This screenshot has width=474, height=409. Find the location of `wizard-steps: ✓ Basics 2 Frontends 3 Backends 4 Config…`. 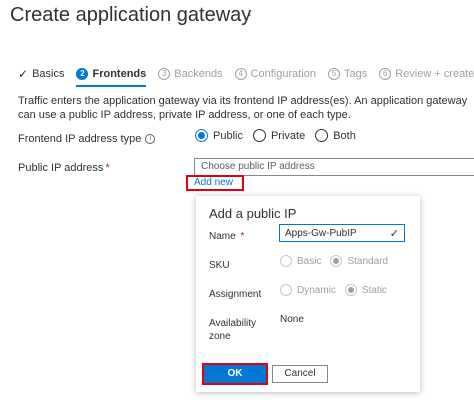

wizard-steps: ✓ Basics 2 Frontends 3 Backends 4 Config… is located at coordinates (246, 75).